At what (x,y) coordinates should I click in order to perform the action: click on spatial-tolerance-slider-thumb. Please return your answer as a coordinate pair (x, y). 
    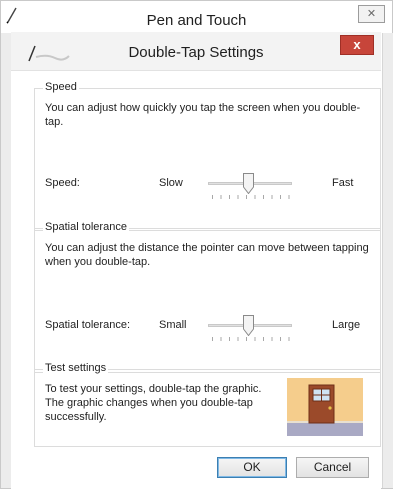
    Looking at the image, I should click on (248, 325).